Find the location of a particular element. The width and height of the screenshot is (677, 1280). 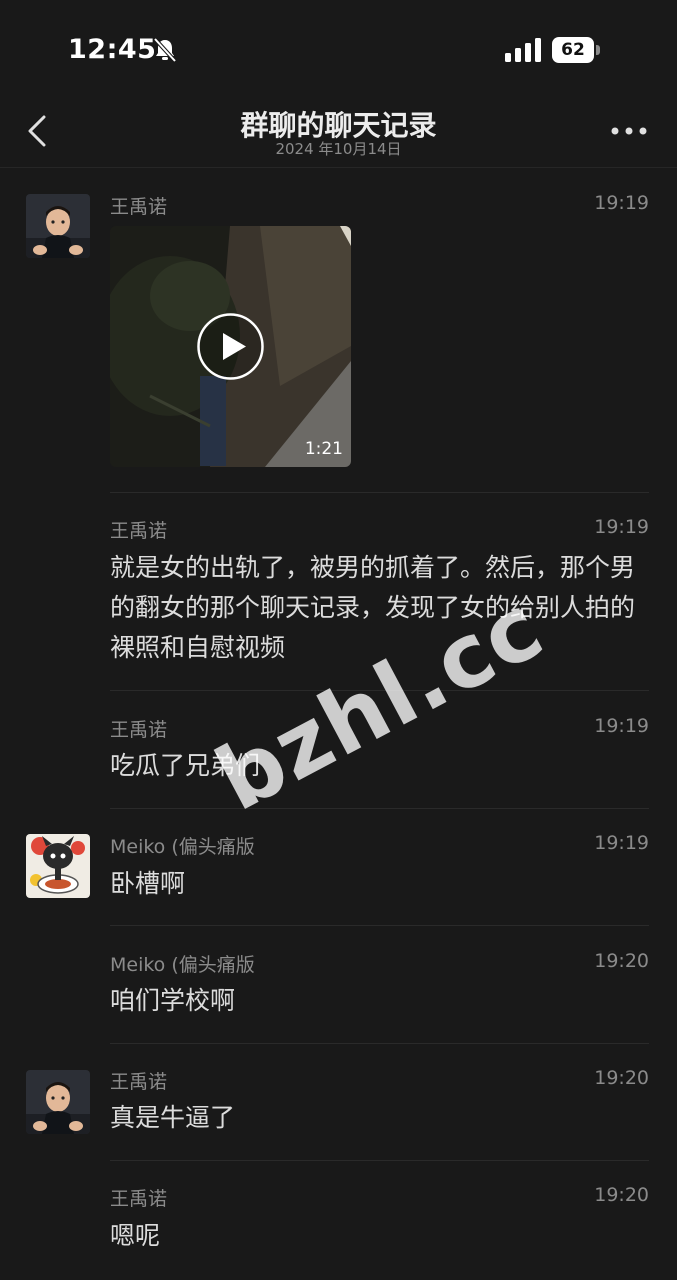

message-text: 嗯呢 is located at coordinates (135, 1235).